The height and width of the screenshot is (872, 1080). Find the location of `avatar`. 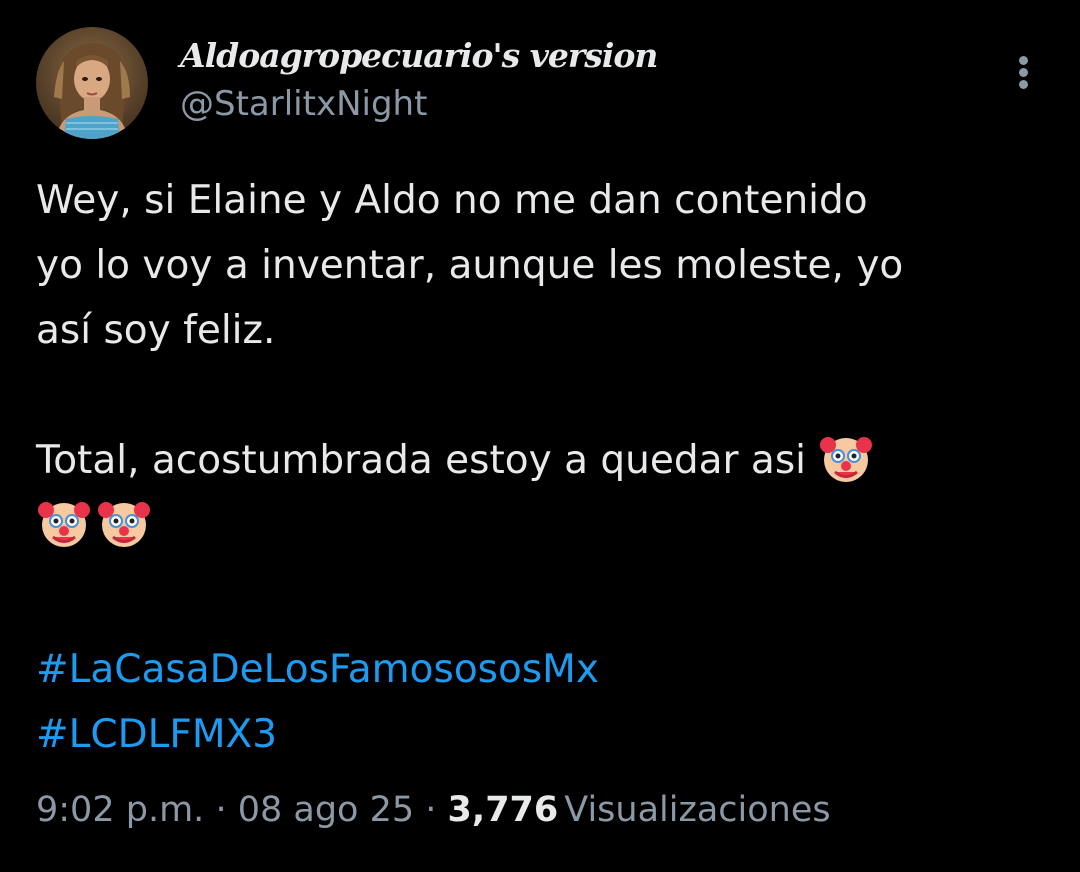

avatar is located at coordinates (92, 83).